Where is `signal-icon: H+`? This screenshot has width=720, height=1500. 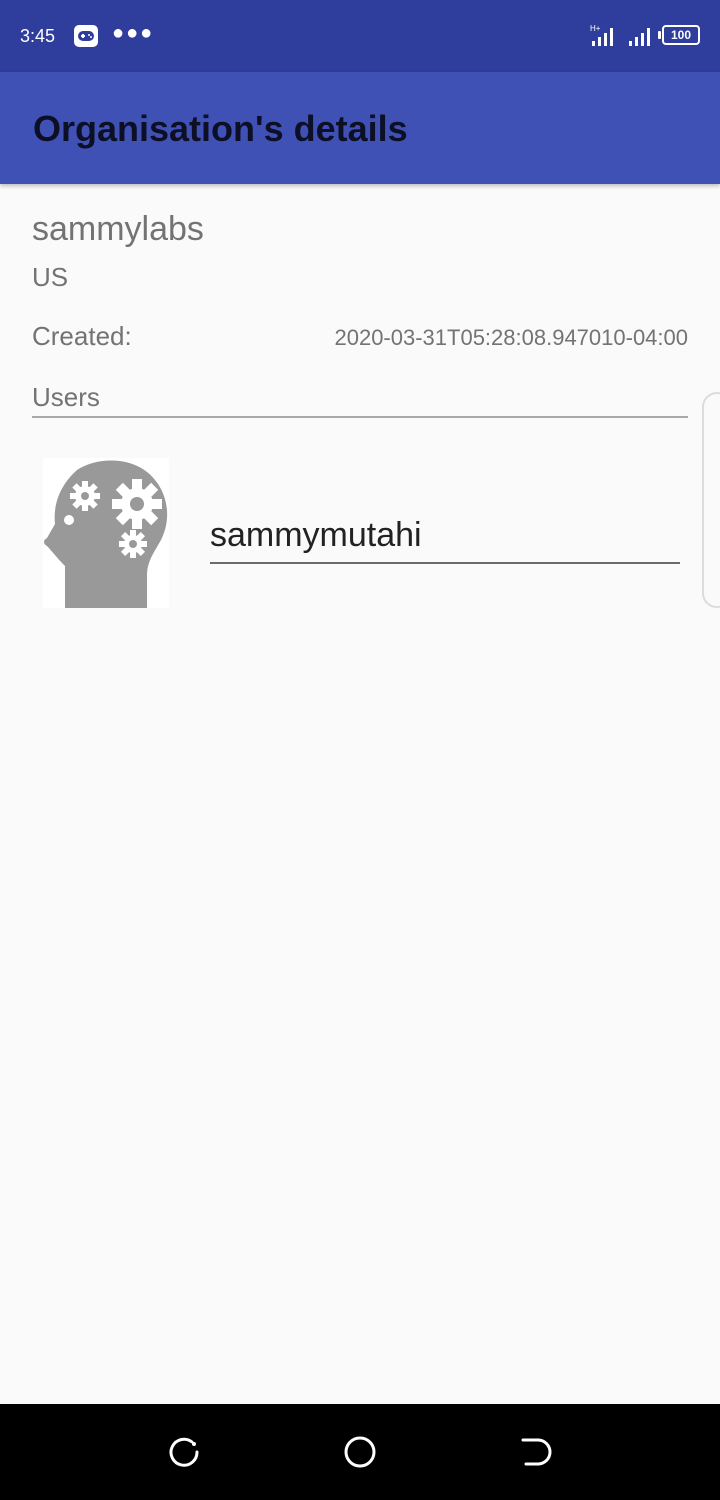
signal-icon: H+ is located at coordinates (601, 35).